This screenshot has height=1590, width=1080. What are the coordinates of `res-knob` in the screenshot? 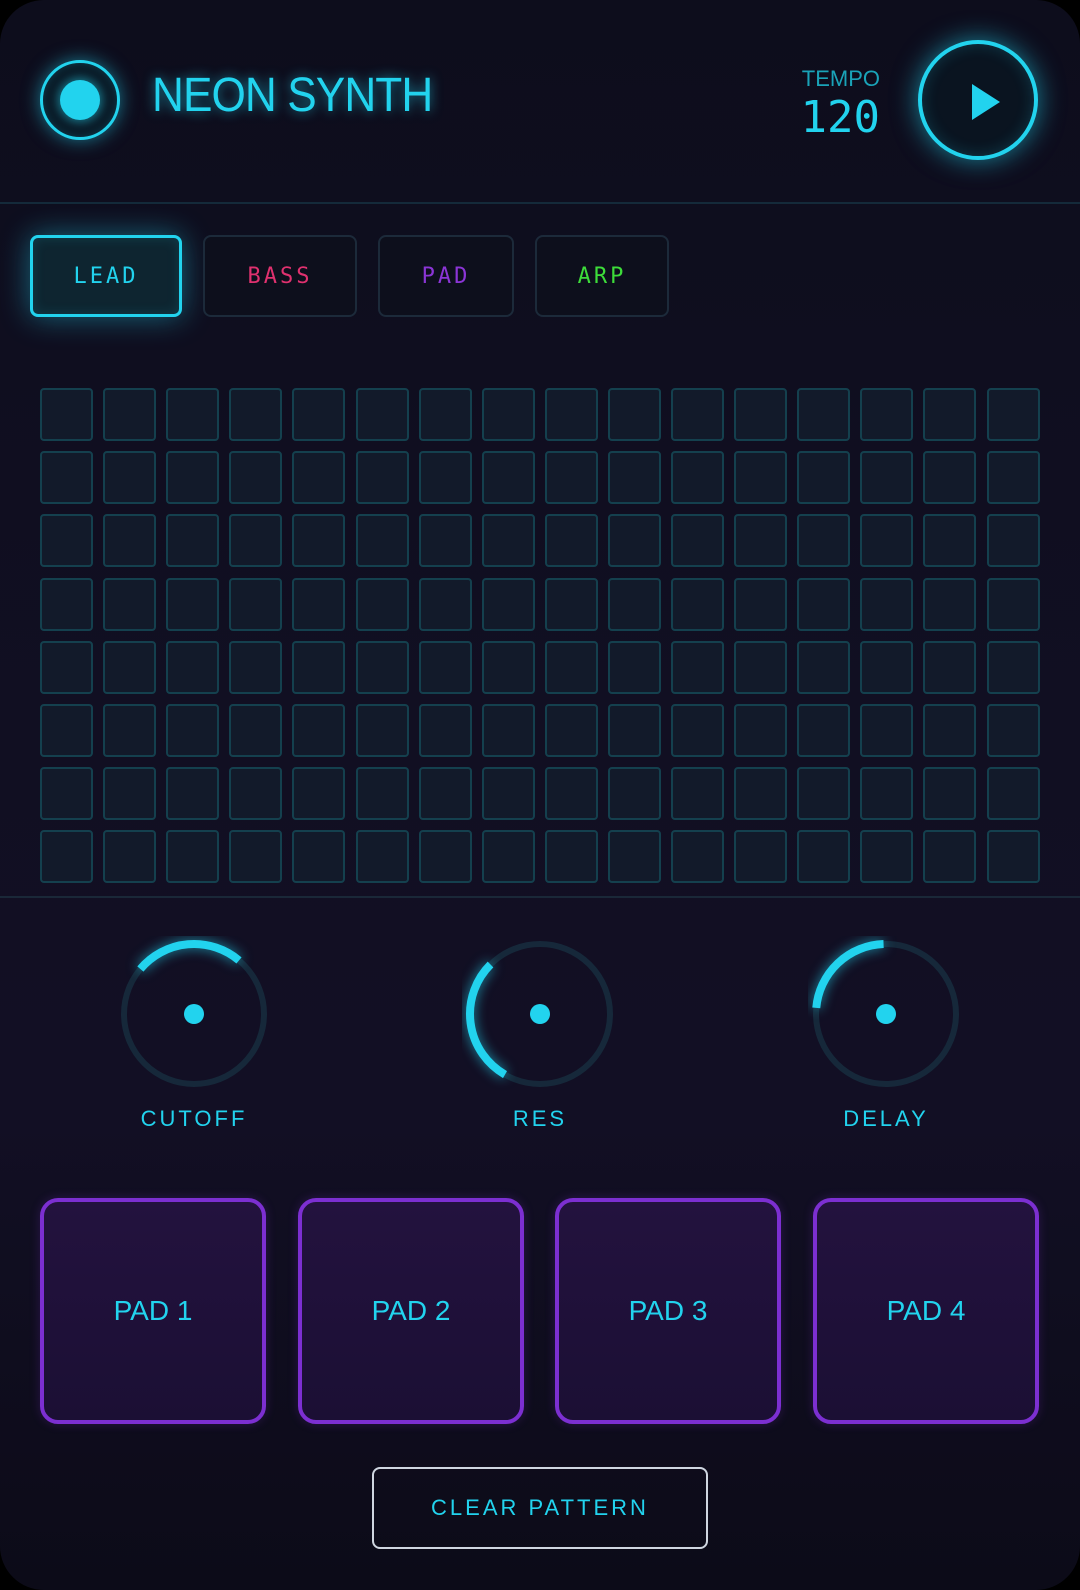 It's located at (540, 1014).